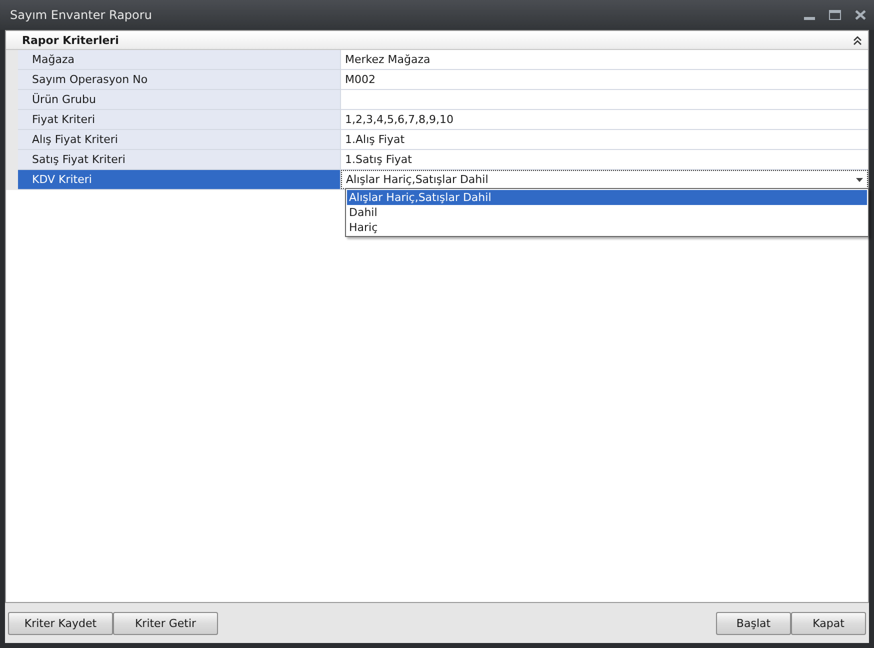 This screenshot has height=648, width=874. What do you see at coordinates (828, 623) in the screenshot?
I see `footer-button: Kapat` at bounding box center [828, 623].